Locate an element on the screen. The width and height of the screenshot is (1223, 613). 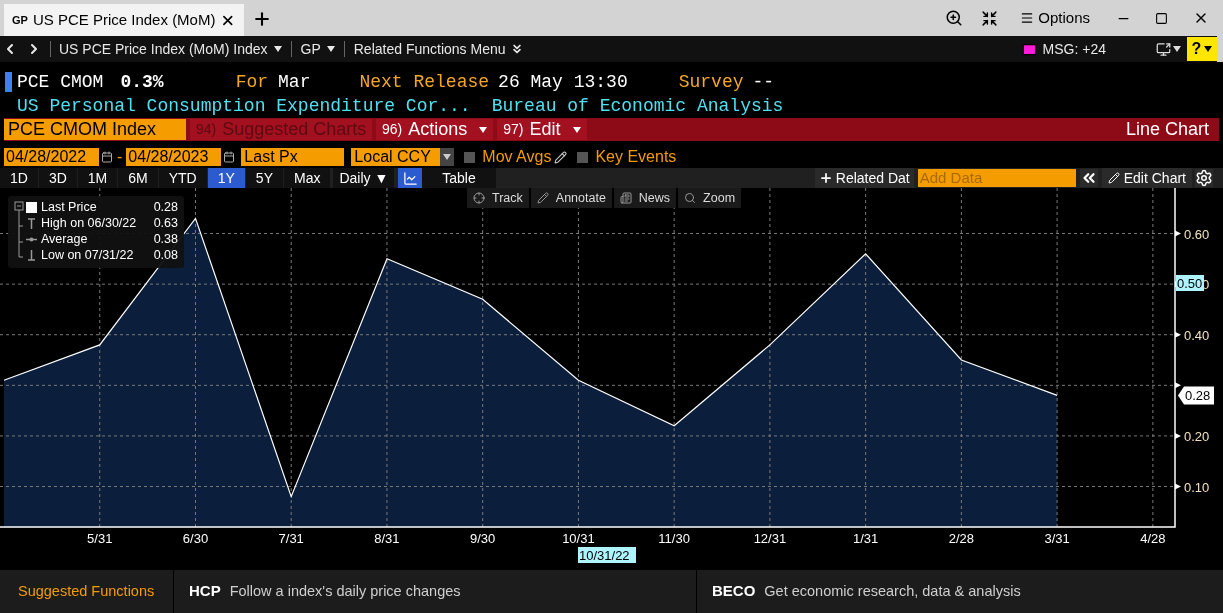
range-button: 6M is located at coordinates (138, 178).